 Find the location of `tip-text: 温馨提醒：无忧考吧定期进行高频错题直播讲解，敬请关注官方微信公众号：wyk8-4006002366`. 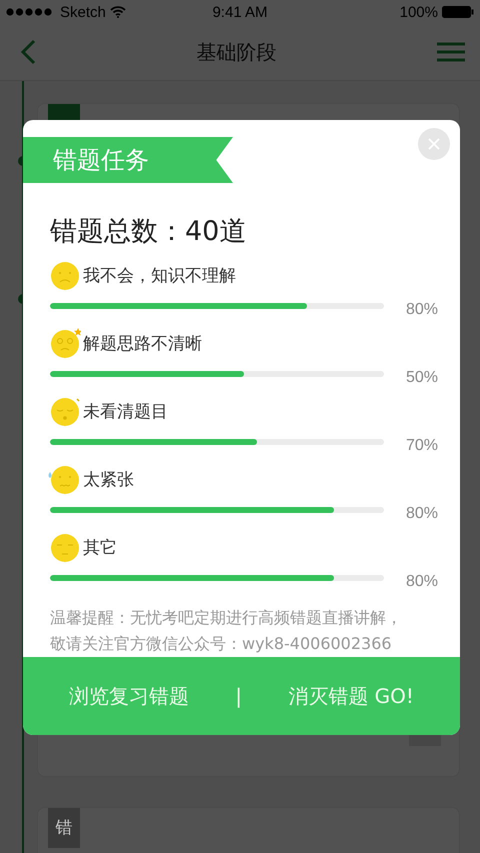

tip-text: 温馨提醒：无忧考吧定期进行高频错题直播讲解，敬请关注官方微信公众号：wyk8-4006002366 is located at coordinates (226, 631).